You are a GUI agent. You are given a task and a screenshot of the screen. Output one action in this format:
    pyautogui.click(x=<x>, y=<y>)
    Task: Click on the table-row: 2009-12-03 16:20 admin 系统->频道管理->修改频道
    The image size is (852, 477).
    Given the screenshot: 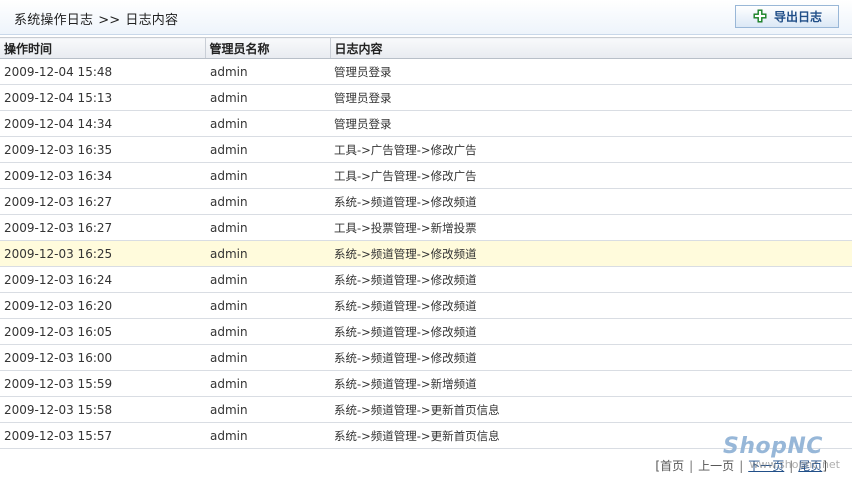 What is the action you would take?
    pyautogui.click(x=426, y=305)
    